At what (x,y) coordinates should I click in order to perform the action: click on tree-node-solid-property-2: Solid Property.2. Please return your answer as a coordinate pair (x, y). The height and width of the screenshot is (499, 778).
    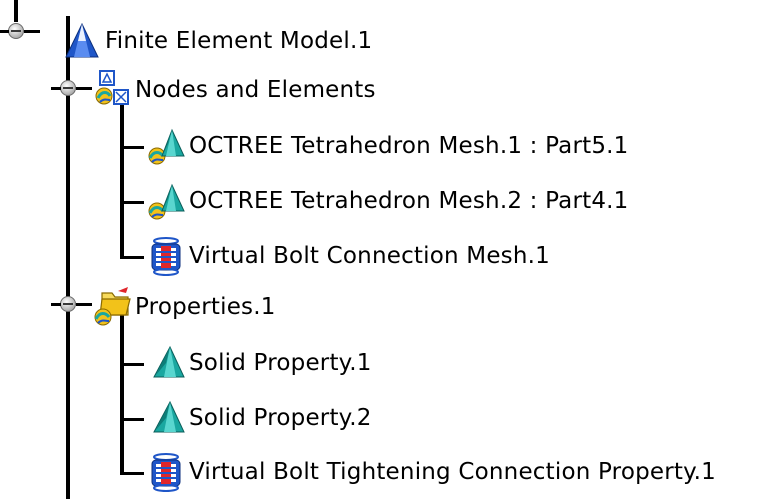
    Looking at the image, I should click on (259, 418).